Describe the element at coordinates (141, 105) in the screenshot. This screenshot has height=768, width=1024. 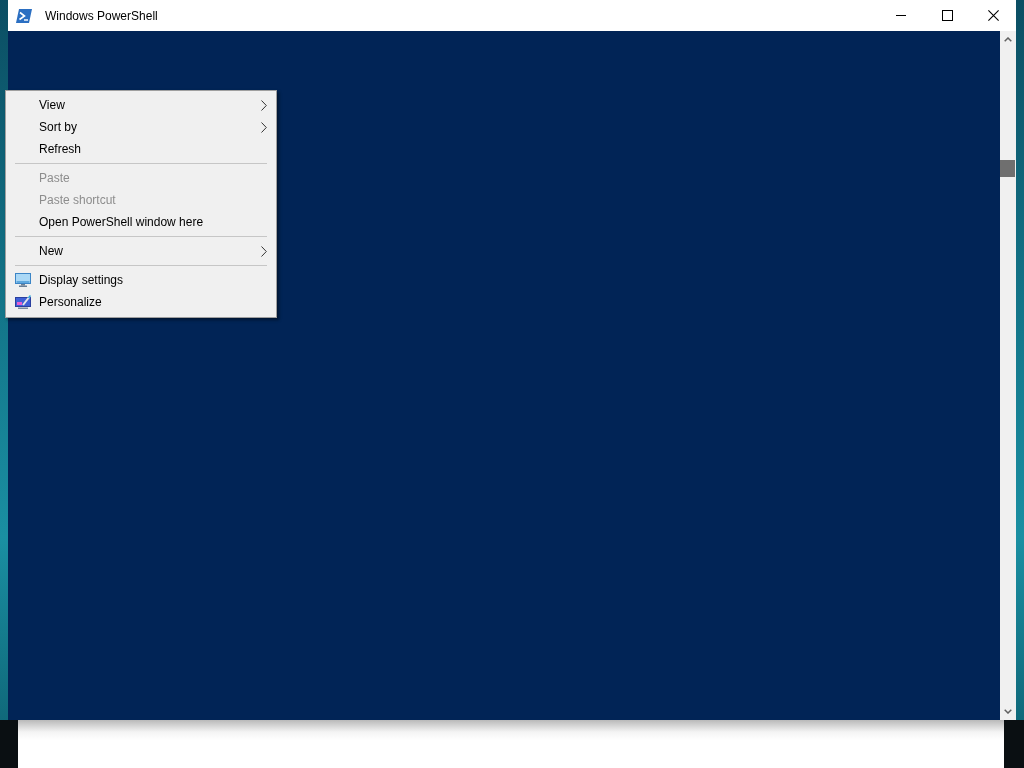
I see `menu-item: View` at that location.